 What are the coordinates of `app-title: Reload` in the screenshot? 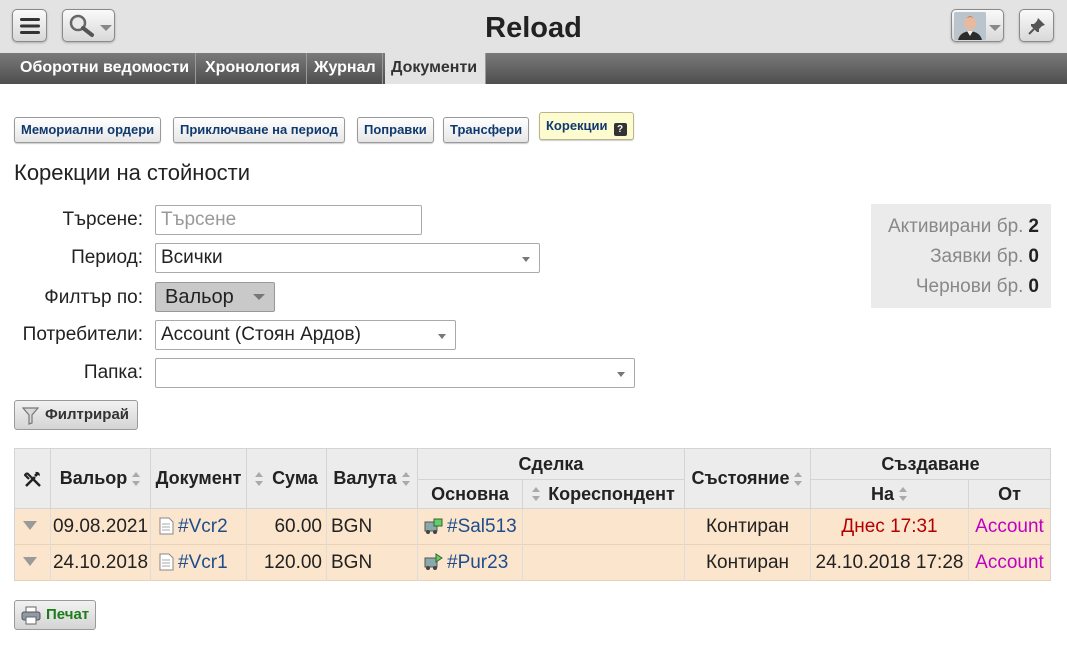 It's located at (533, 28).